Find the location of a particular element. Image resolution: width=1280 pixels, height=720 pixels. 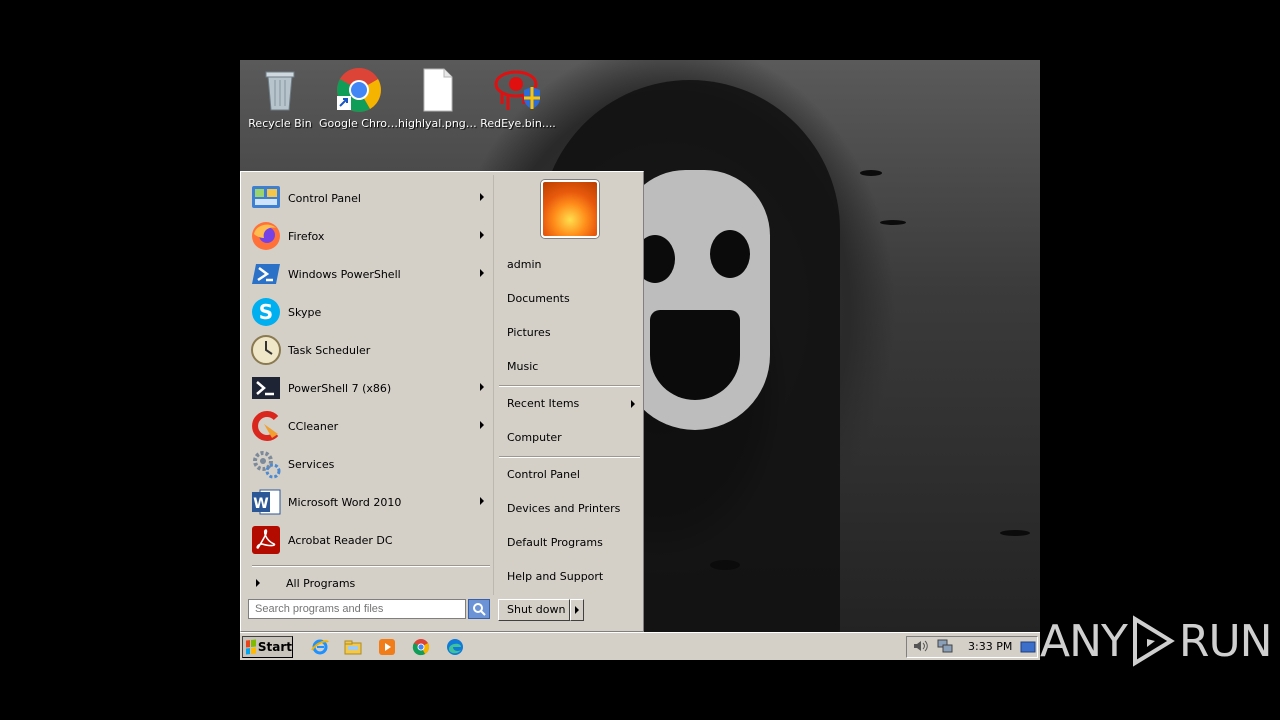

program-powershell7: PowerShell 7 (x86) is located at coordinates (372, 388).